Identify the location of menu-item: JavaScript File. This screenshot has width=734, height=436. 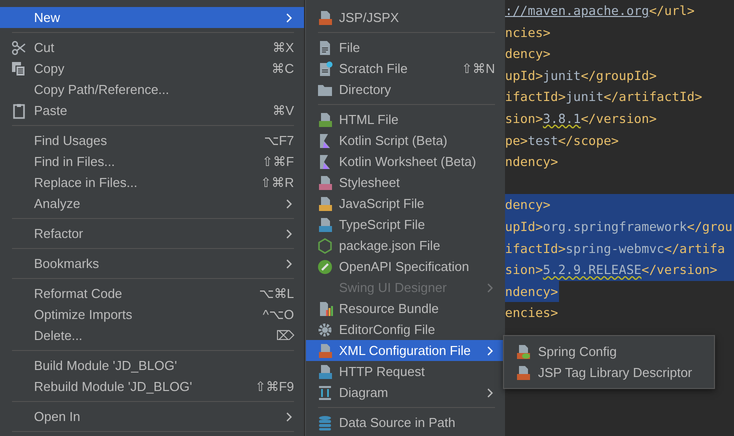
(405, 203).